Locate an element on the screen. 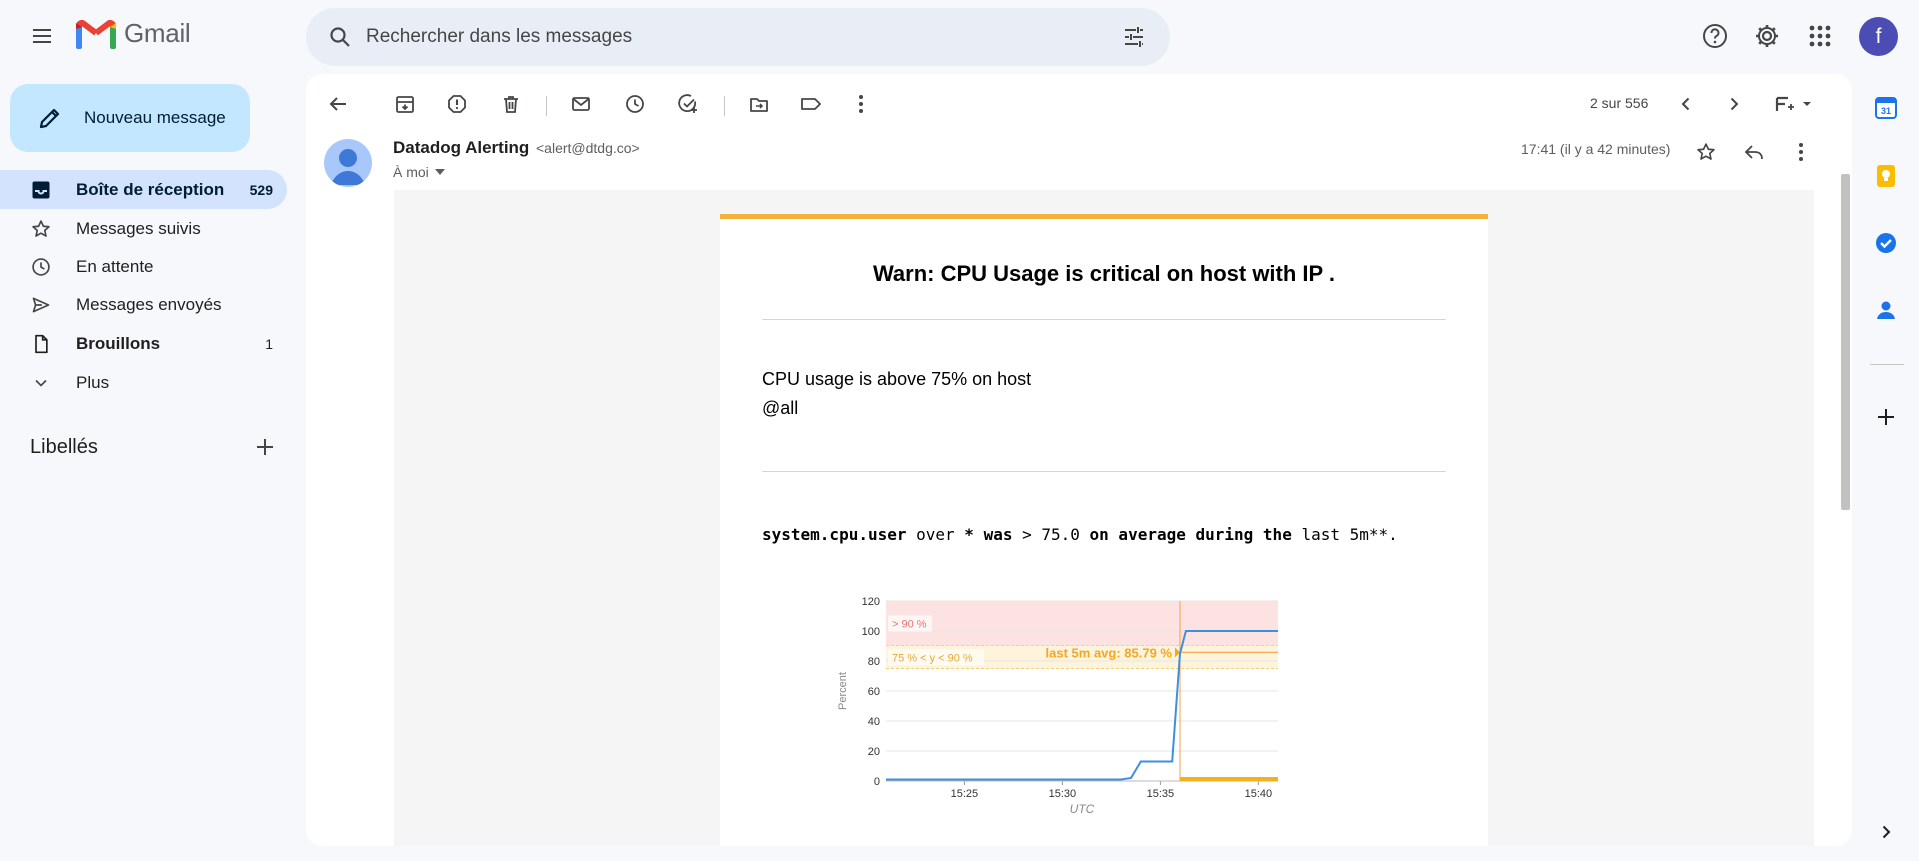 The width and height of the screenshot is (1919, 861). nav-item-starred: Messages suivis is located at coordinates (143, 228).